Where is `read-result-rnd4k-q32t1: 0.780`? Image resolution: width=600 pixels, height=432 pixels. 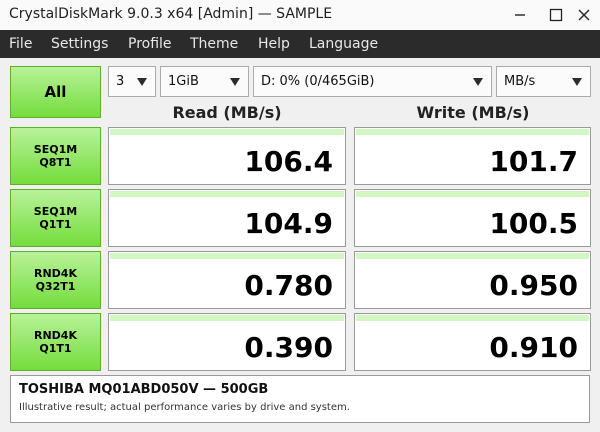
read-result-rnd4k-q32t1: 0.780 is located at coordinates (227, 280).